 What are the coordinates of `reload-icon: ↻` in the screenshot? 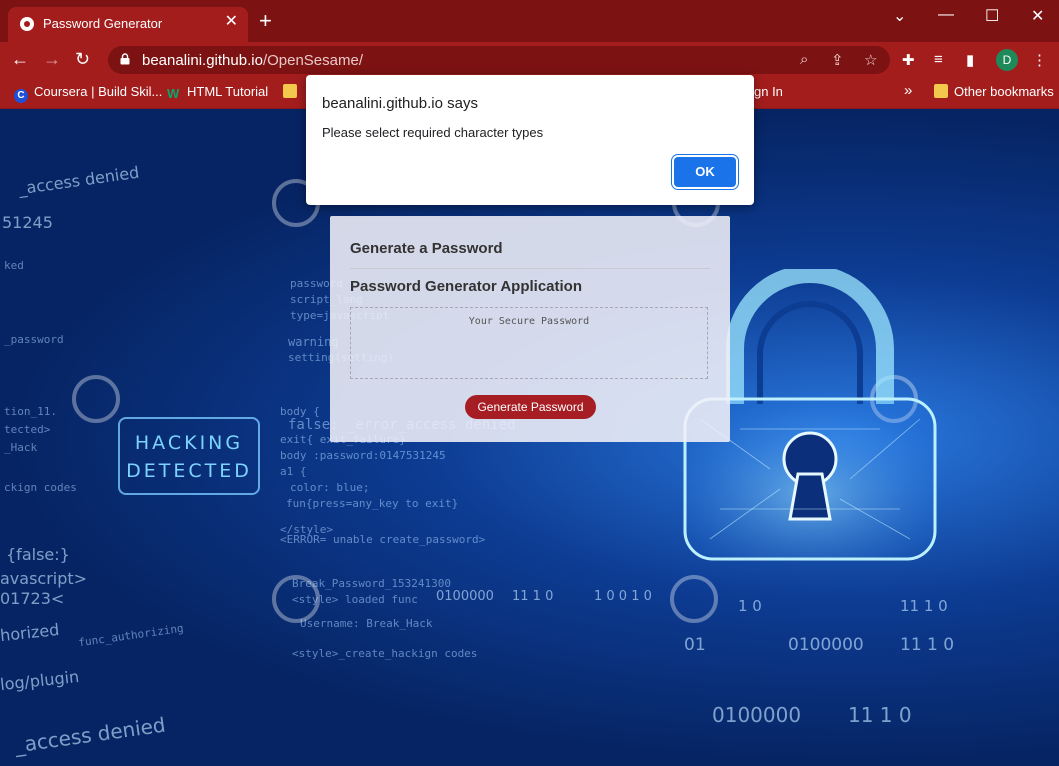 It's located at (82, 59).